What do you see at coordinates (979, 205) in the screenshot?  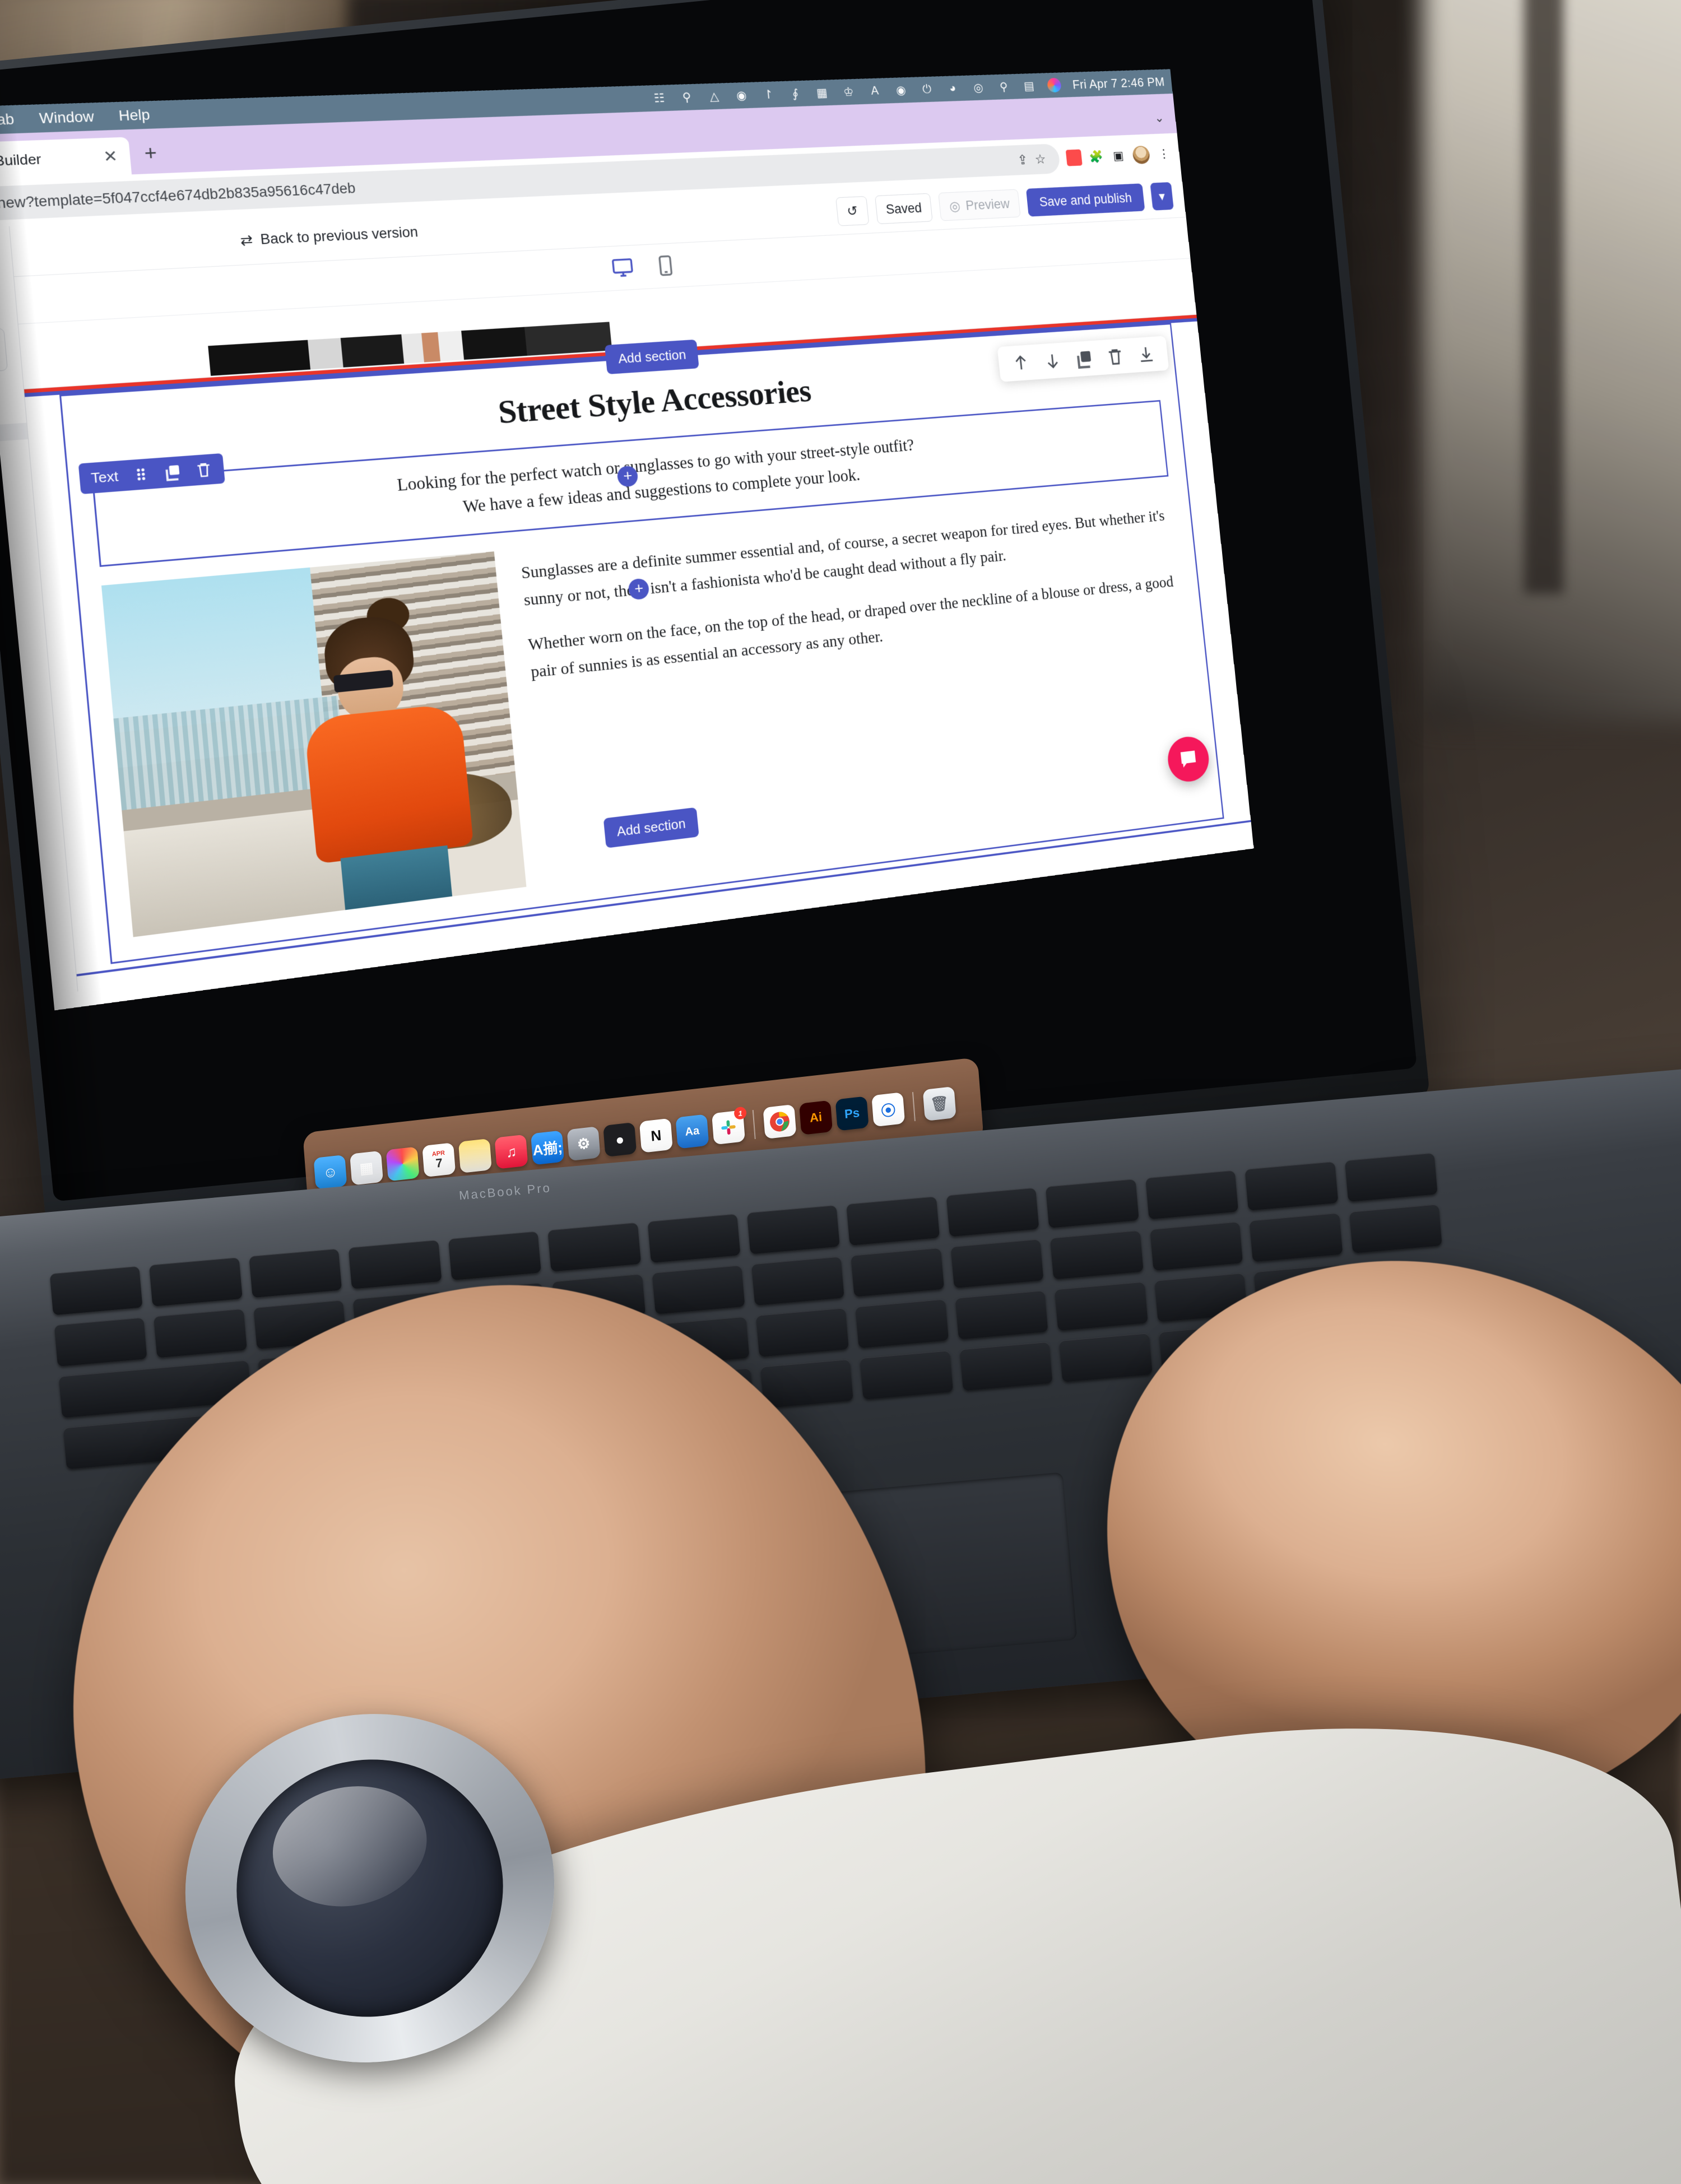 I see `preview-button: ◎ Preview` at bounding box center [979, 205].